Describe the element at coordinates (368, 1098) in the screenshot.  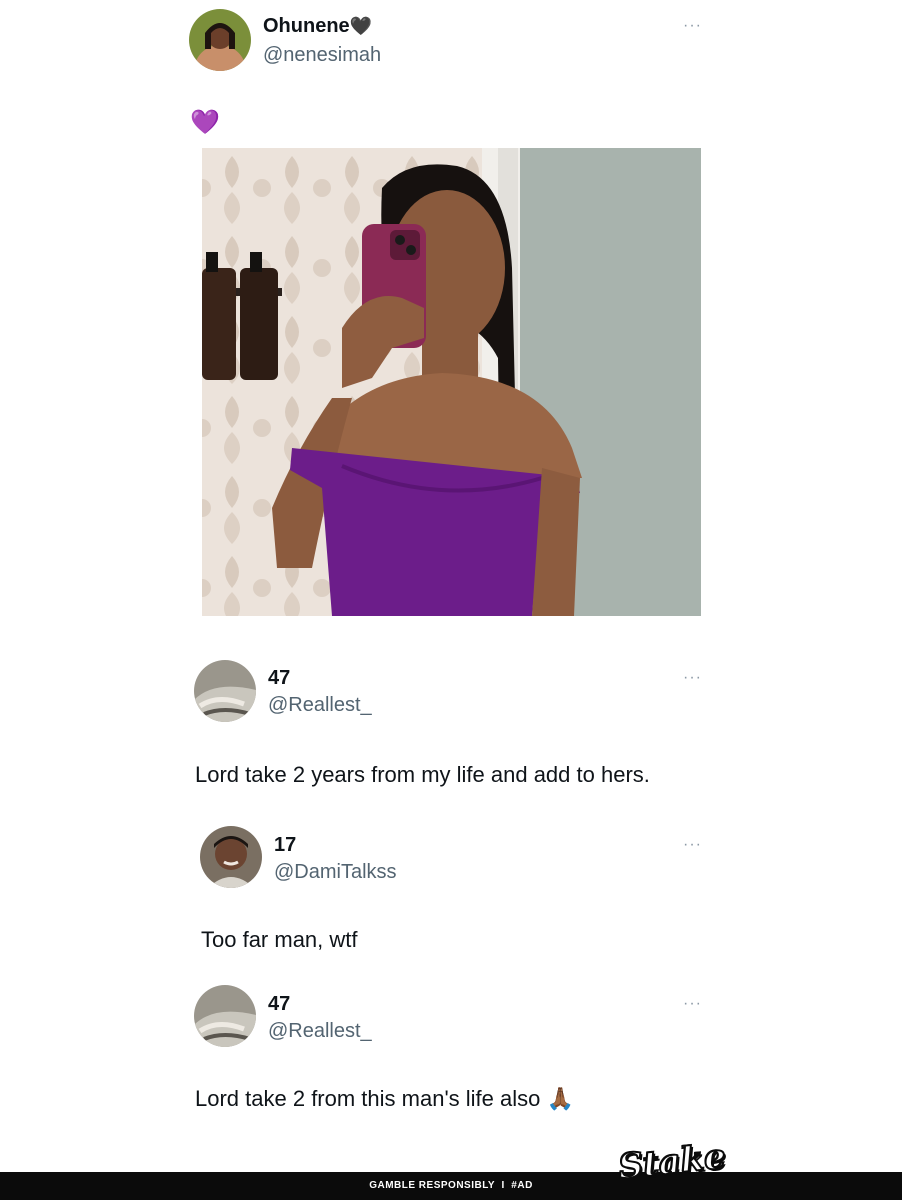
I see `reply-text-content: Lord take 2 from this man's life also` at that location.